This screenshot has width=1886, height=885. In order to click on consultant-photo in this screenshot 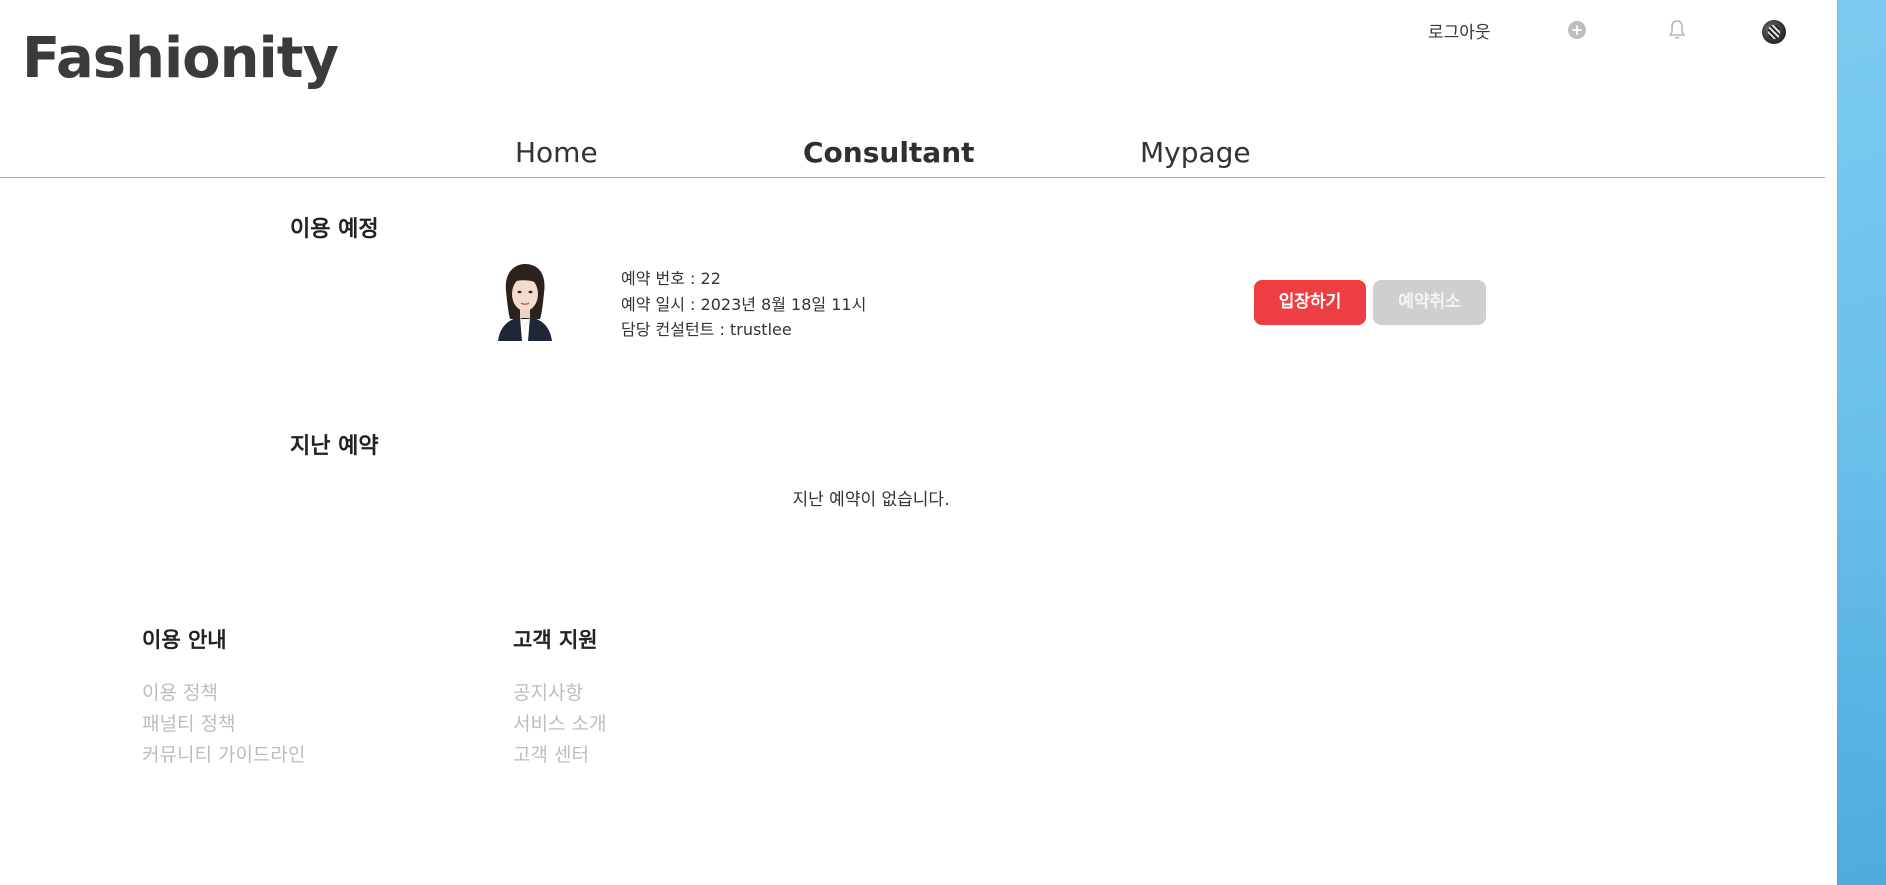, I will do `click(525, 301)`.